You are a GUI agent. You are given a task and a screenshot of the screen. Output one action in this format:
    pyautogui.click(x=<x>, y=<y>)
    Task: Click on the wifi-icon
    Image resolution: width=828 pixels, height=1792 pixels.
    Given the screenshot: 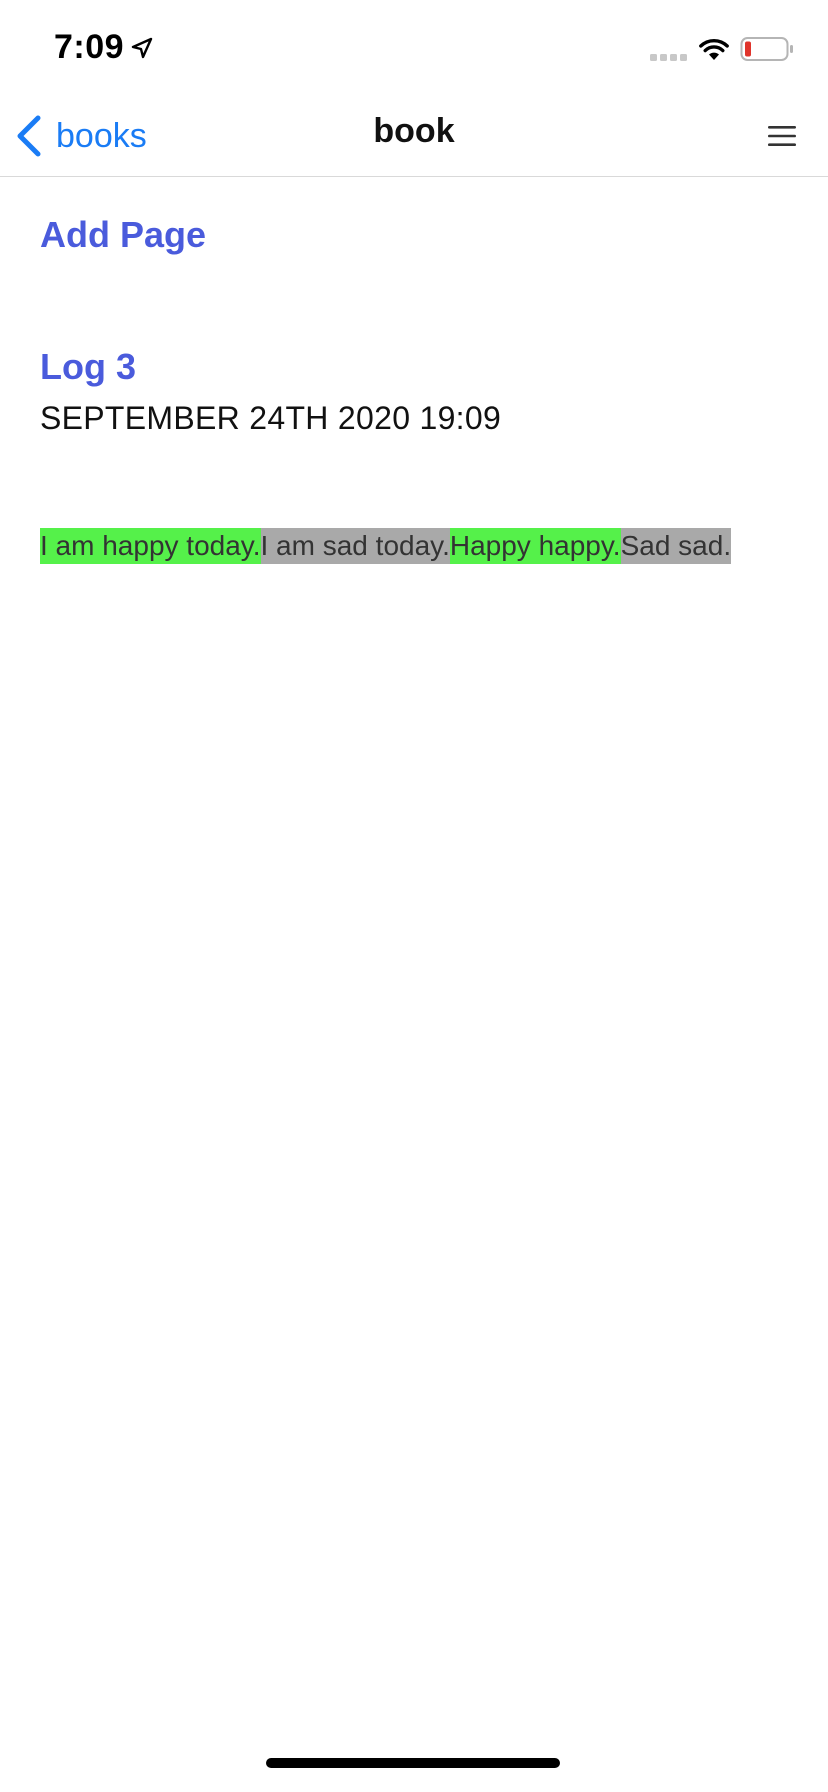 What is the action you would take?
    pyautogui.click(x=714, y=49)
    